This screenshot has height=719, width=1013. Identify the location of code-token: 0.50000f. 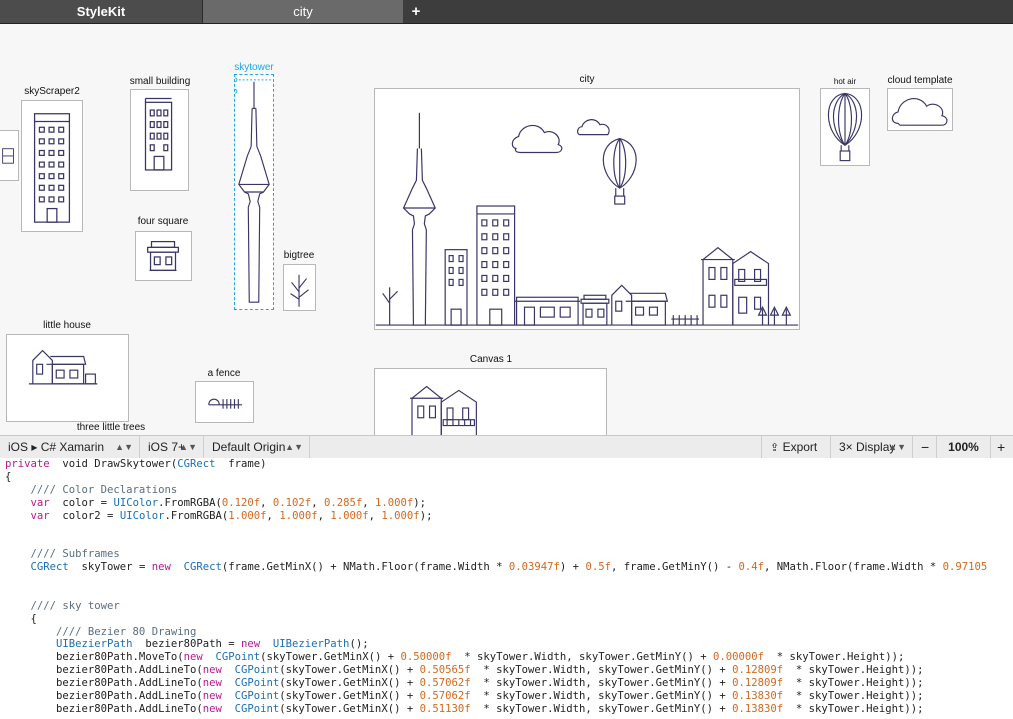
(426, 657).